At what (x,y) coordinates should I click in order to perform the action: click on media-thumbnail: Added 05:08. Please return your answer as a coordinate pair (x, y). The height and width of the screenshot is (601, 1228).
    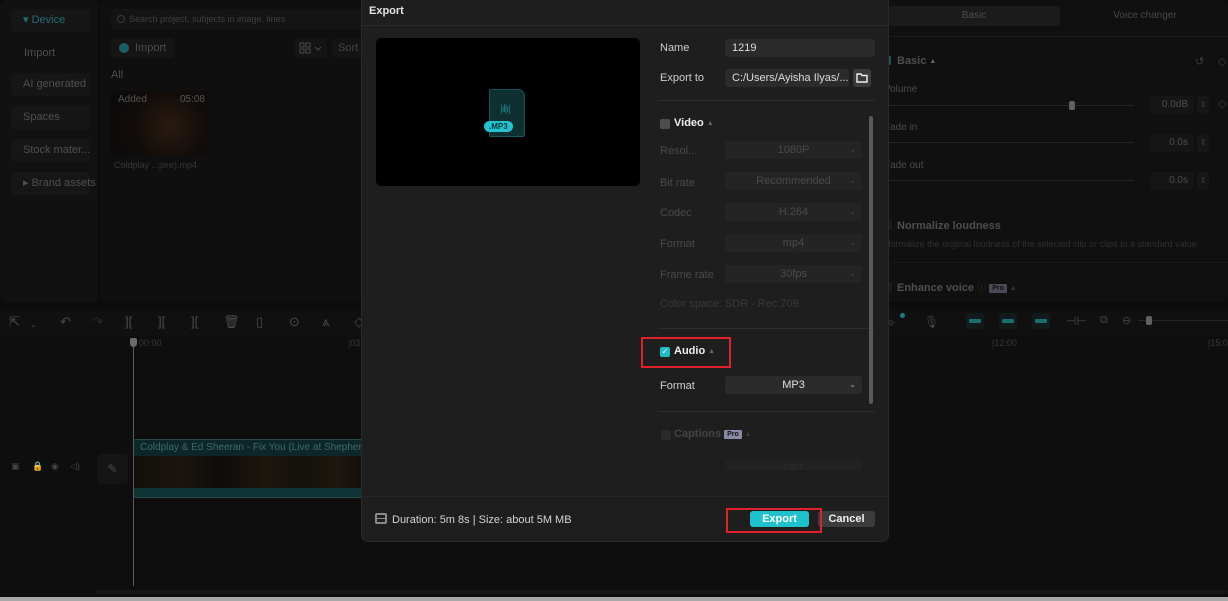
    Looking at the image, I should click on (160, 123).